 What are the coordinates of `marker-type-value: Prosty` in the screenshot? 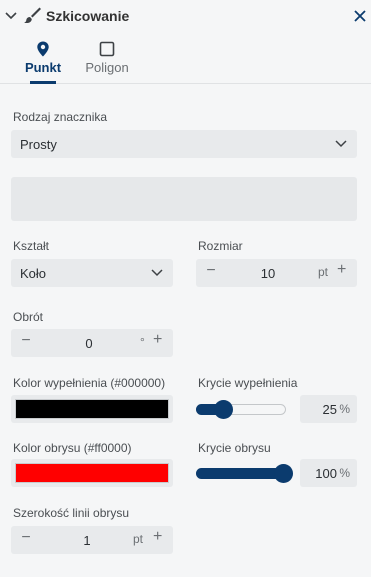 It's located at (38, 144).